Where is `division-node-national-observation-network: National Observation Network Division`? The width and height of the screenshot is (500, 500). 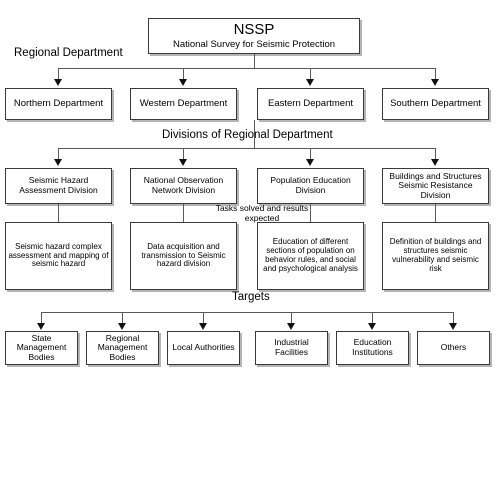 division-node-national-observation-network: National Observation Network Division is located at coordinates (183, 186).